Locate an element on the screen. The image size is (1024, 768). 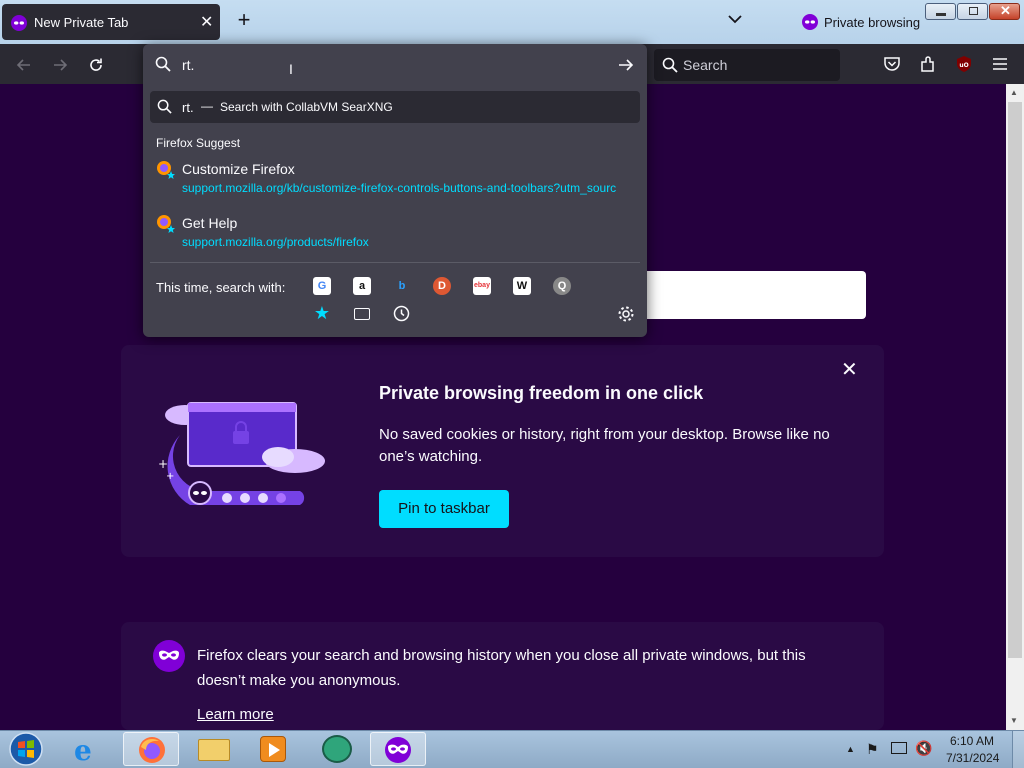
new-tab-button: + is located at coordinates (244, 20).